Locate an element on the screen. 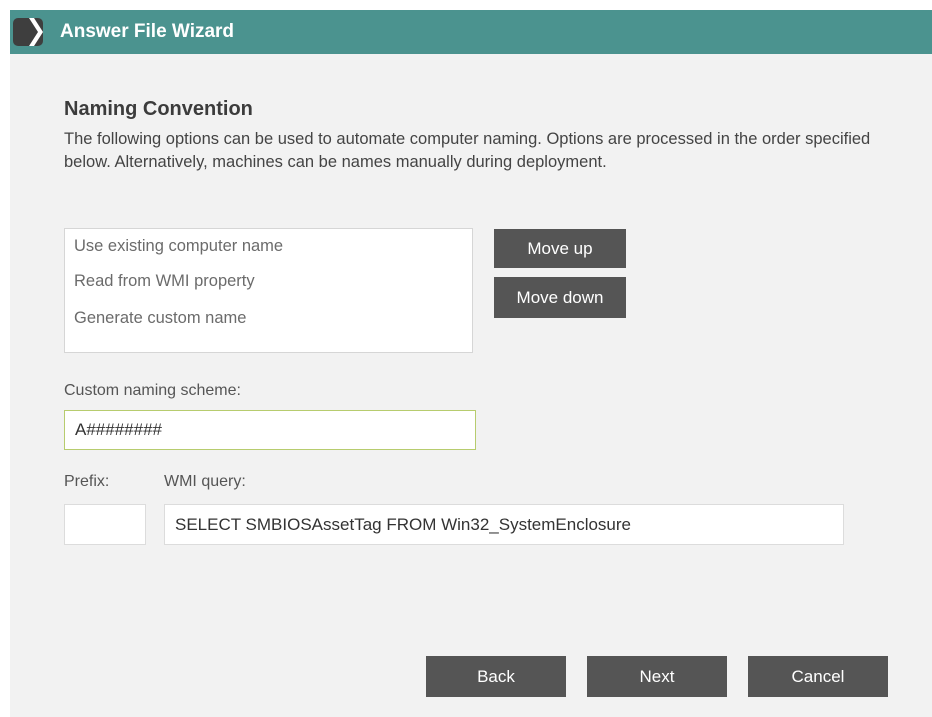  move-up-button: Move up is located at coordinates (560, 248).